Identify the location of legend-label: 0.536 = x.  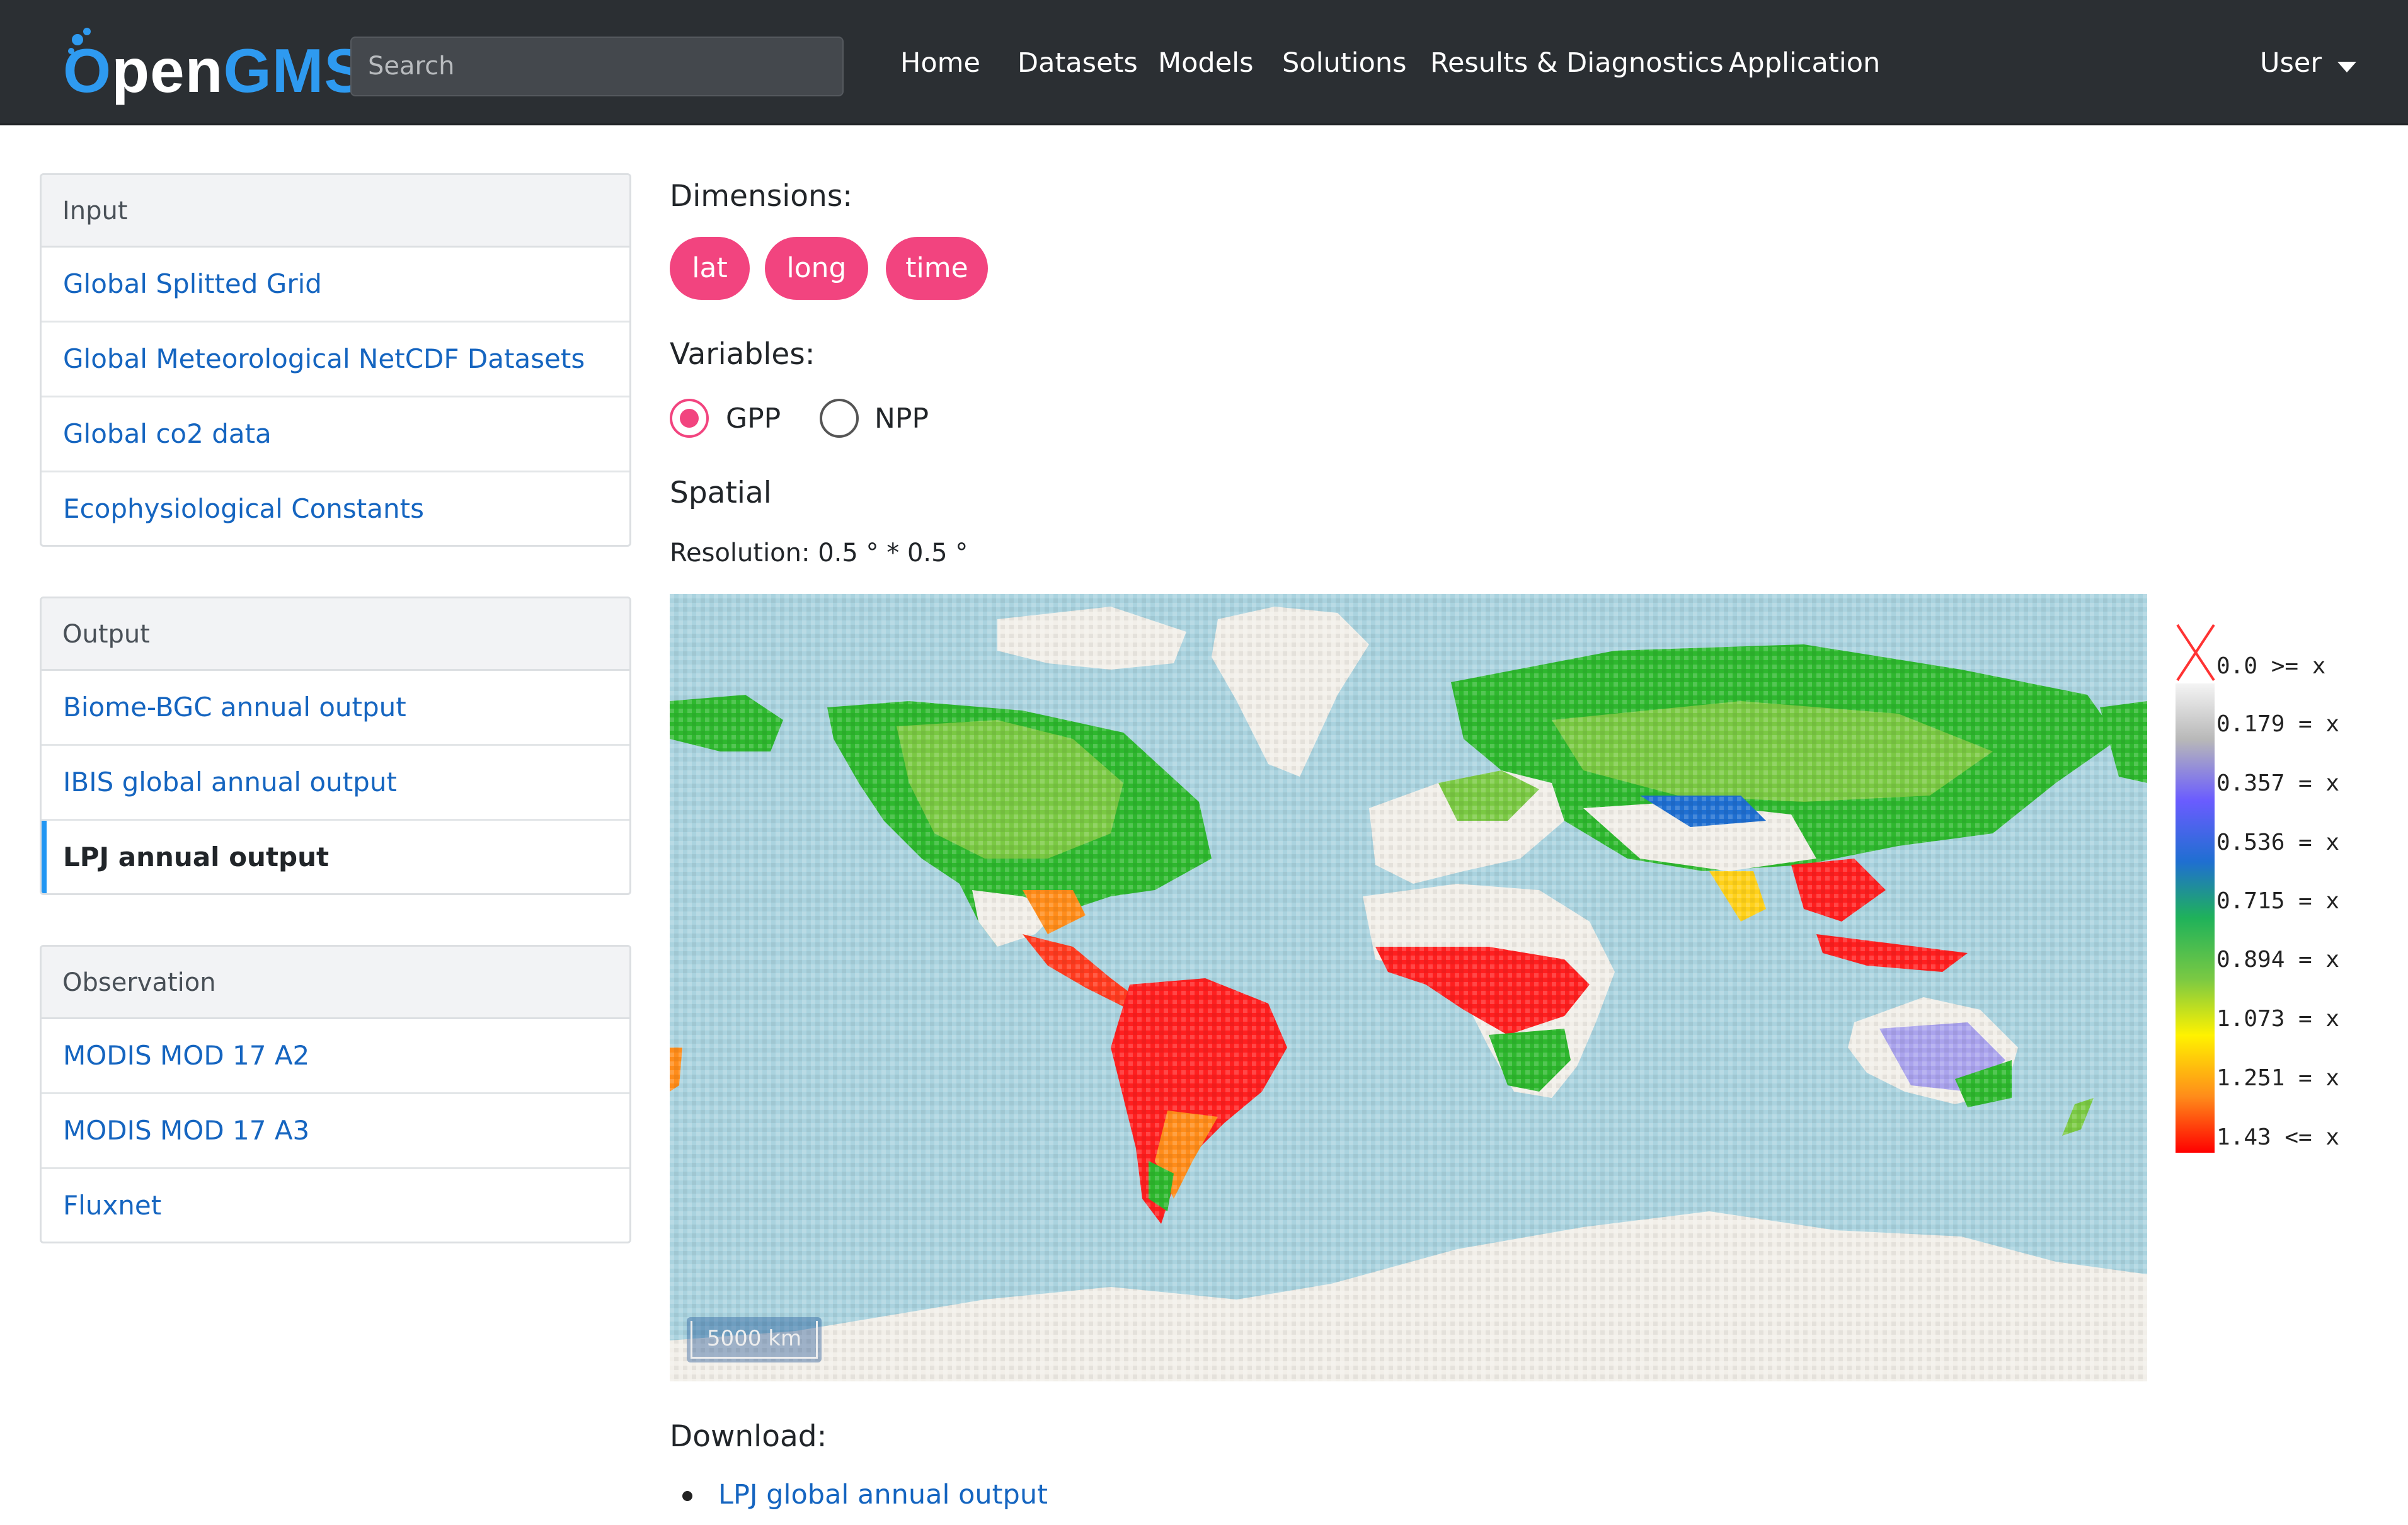
(2278, 843).